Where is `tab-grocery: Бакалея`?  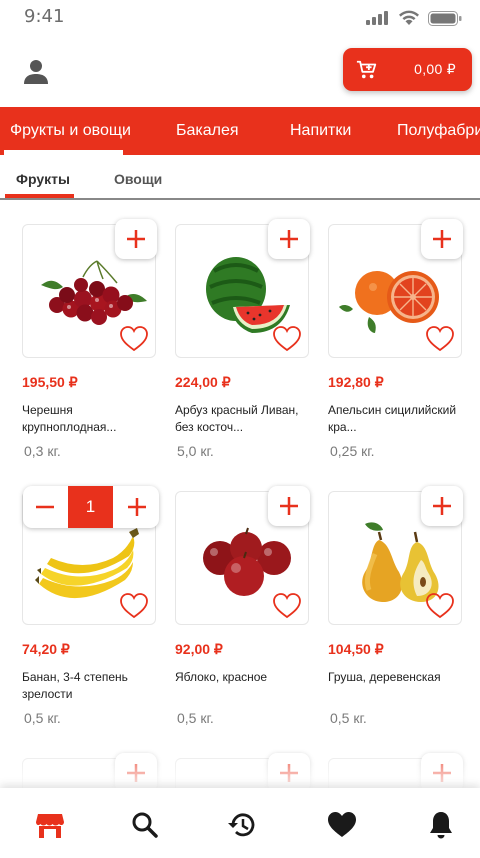
tab-grocery: Бакалея is located at coordinates (207, 131).